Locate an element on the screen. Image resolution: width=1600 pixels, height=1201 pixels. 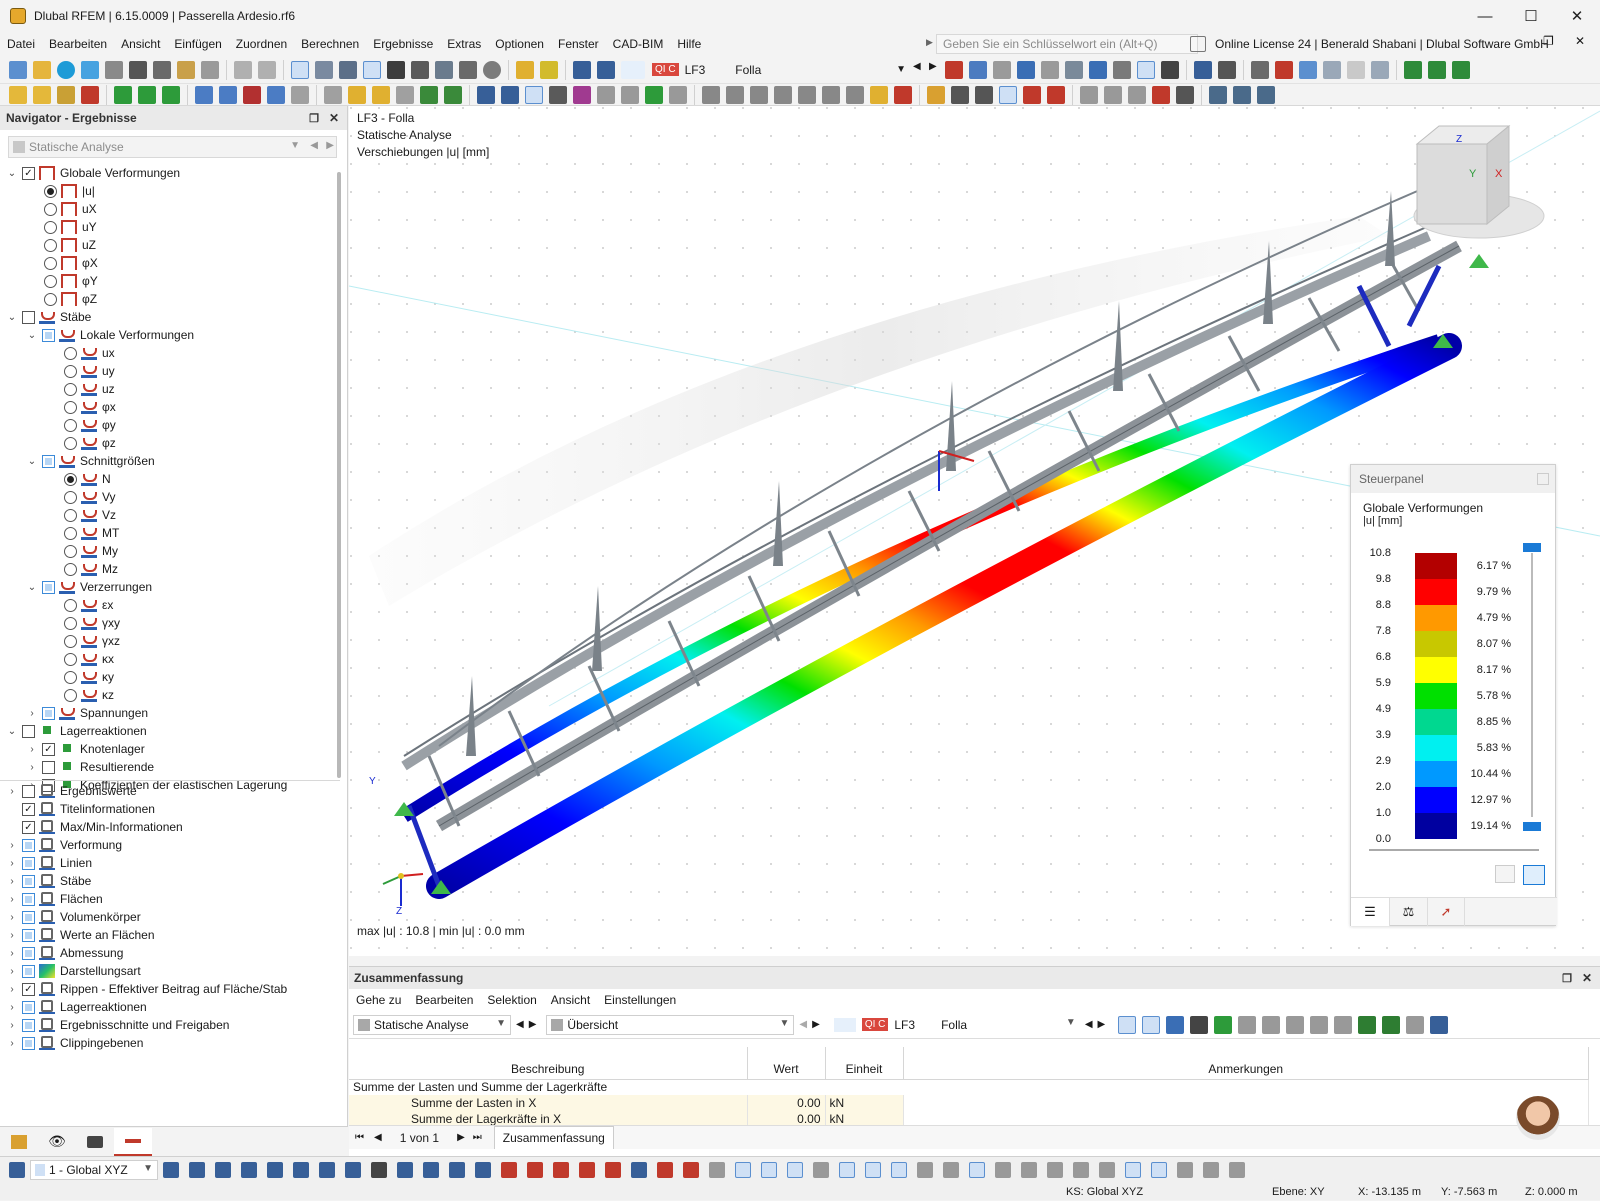
snap-mid-icon is located at coordinates (353, 1170).